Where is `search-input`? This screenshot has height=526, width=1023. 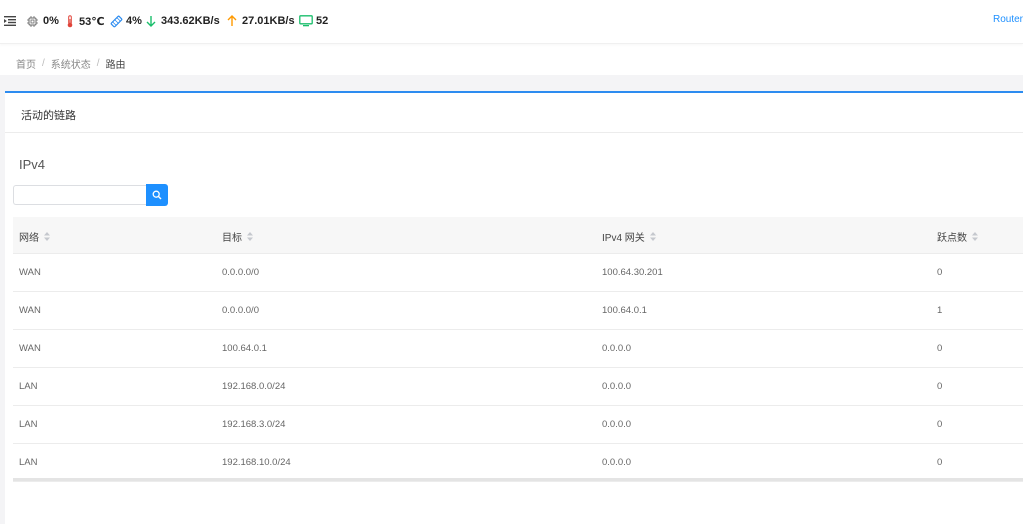
search-input is located at coordinates (79, 195).